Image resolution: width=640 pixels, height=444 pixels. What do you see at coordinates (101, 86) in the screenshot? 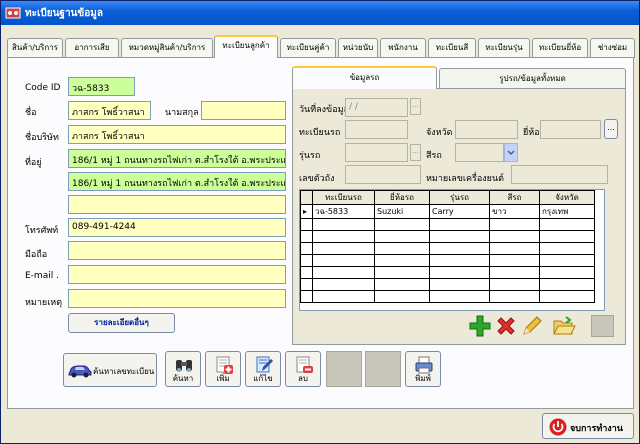
I see `code-input: วฉ-5833` at bounding box center [101, 86].